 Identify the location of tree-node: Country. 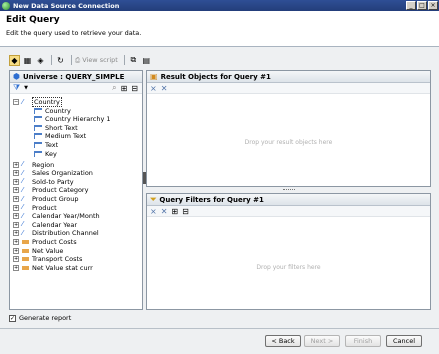
(52, 111).